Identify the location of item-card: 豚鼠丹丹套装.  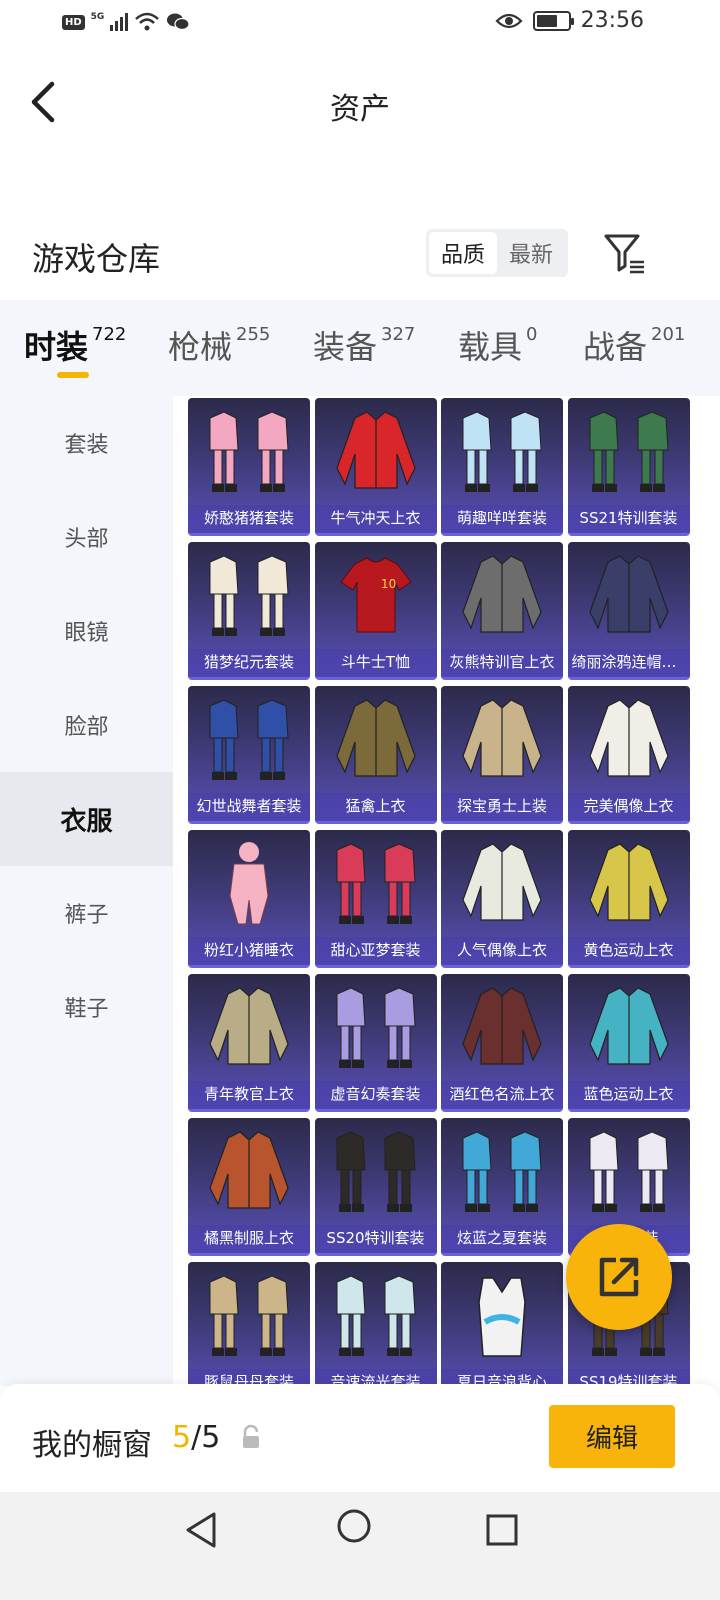
(249, 1324).